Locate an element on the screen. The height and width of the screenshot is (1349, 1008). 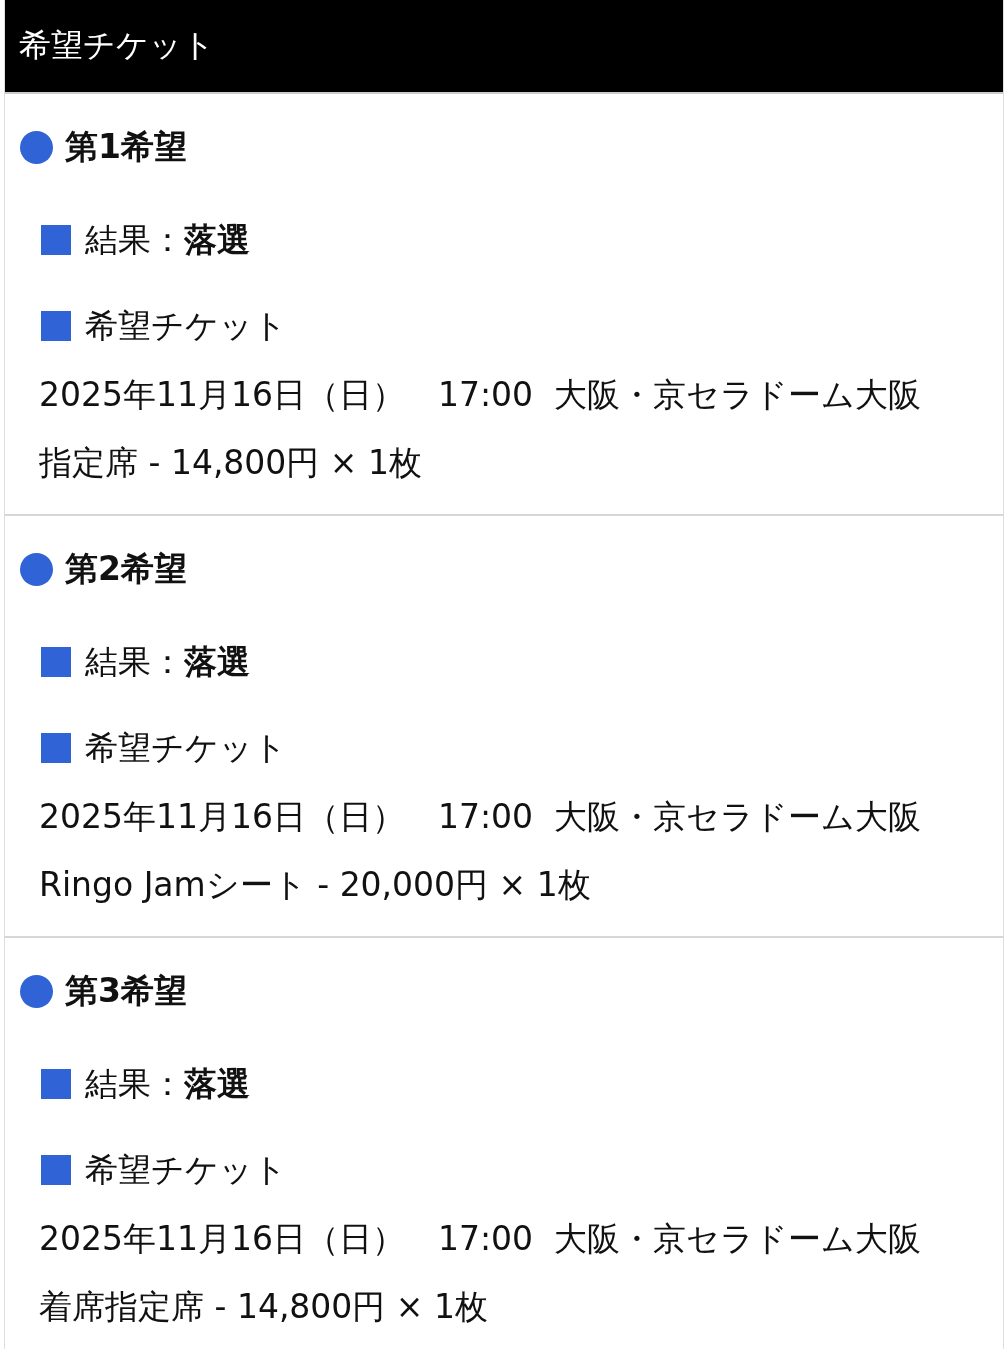
preference-heading: 第1希望 is located at coordinates (126, 146).